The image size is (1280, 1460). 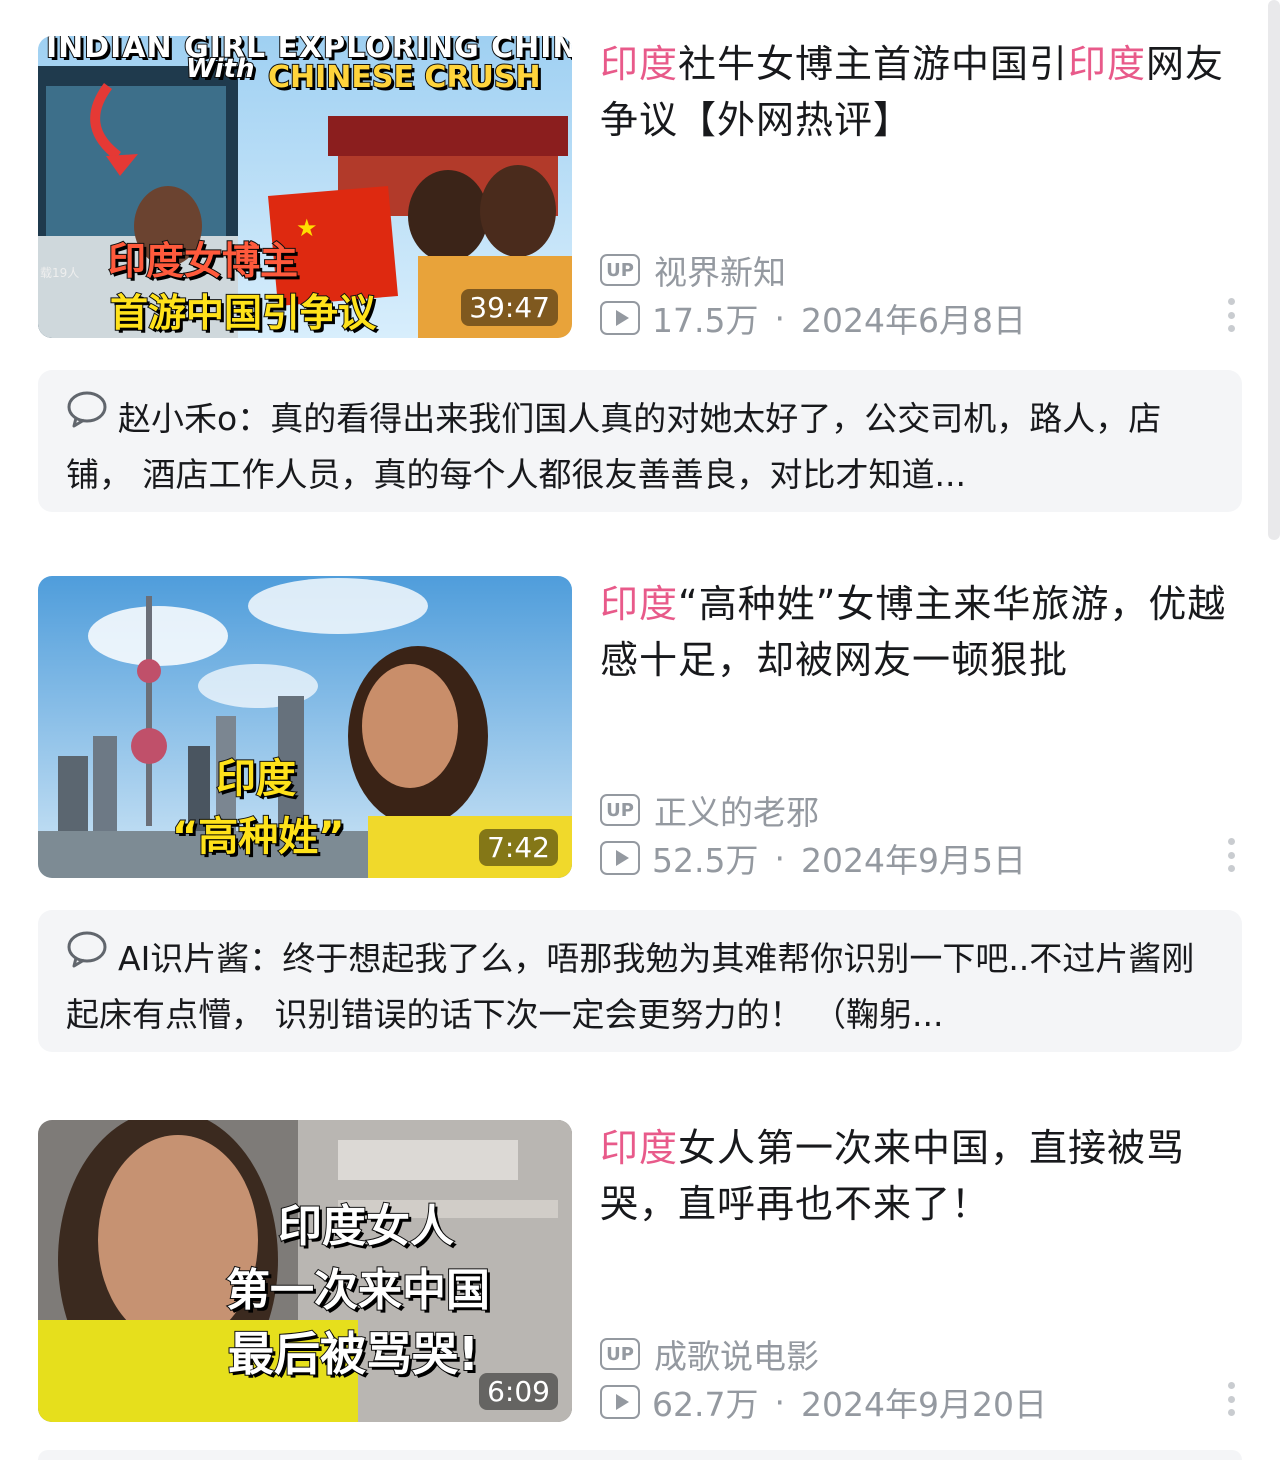 I want to click on thumb-caption-3: 最后被骂哭!, so click(x=353, y=1354).